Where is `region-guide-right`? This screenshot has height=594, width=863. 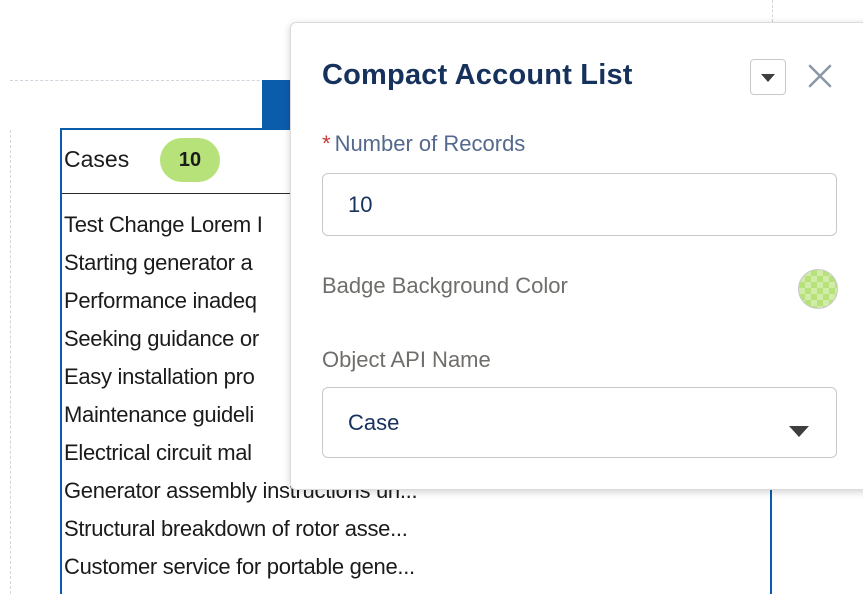
region-guide-right is located at coordinates (772, 11).